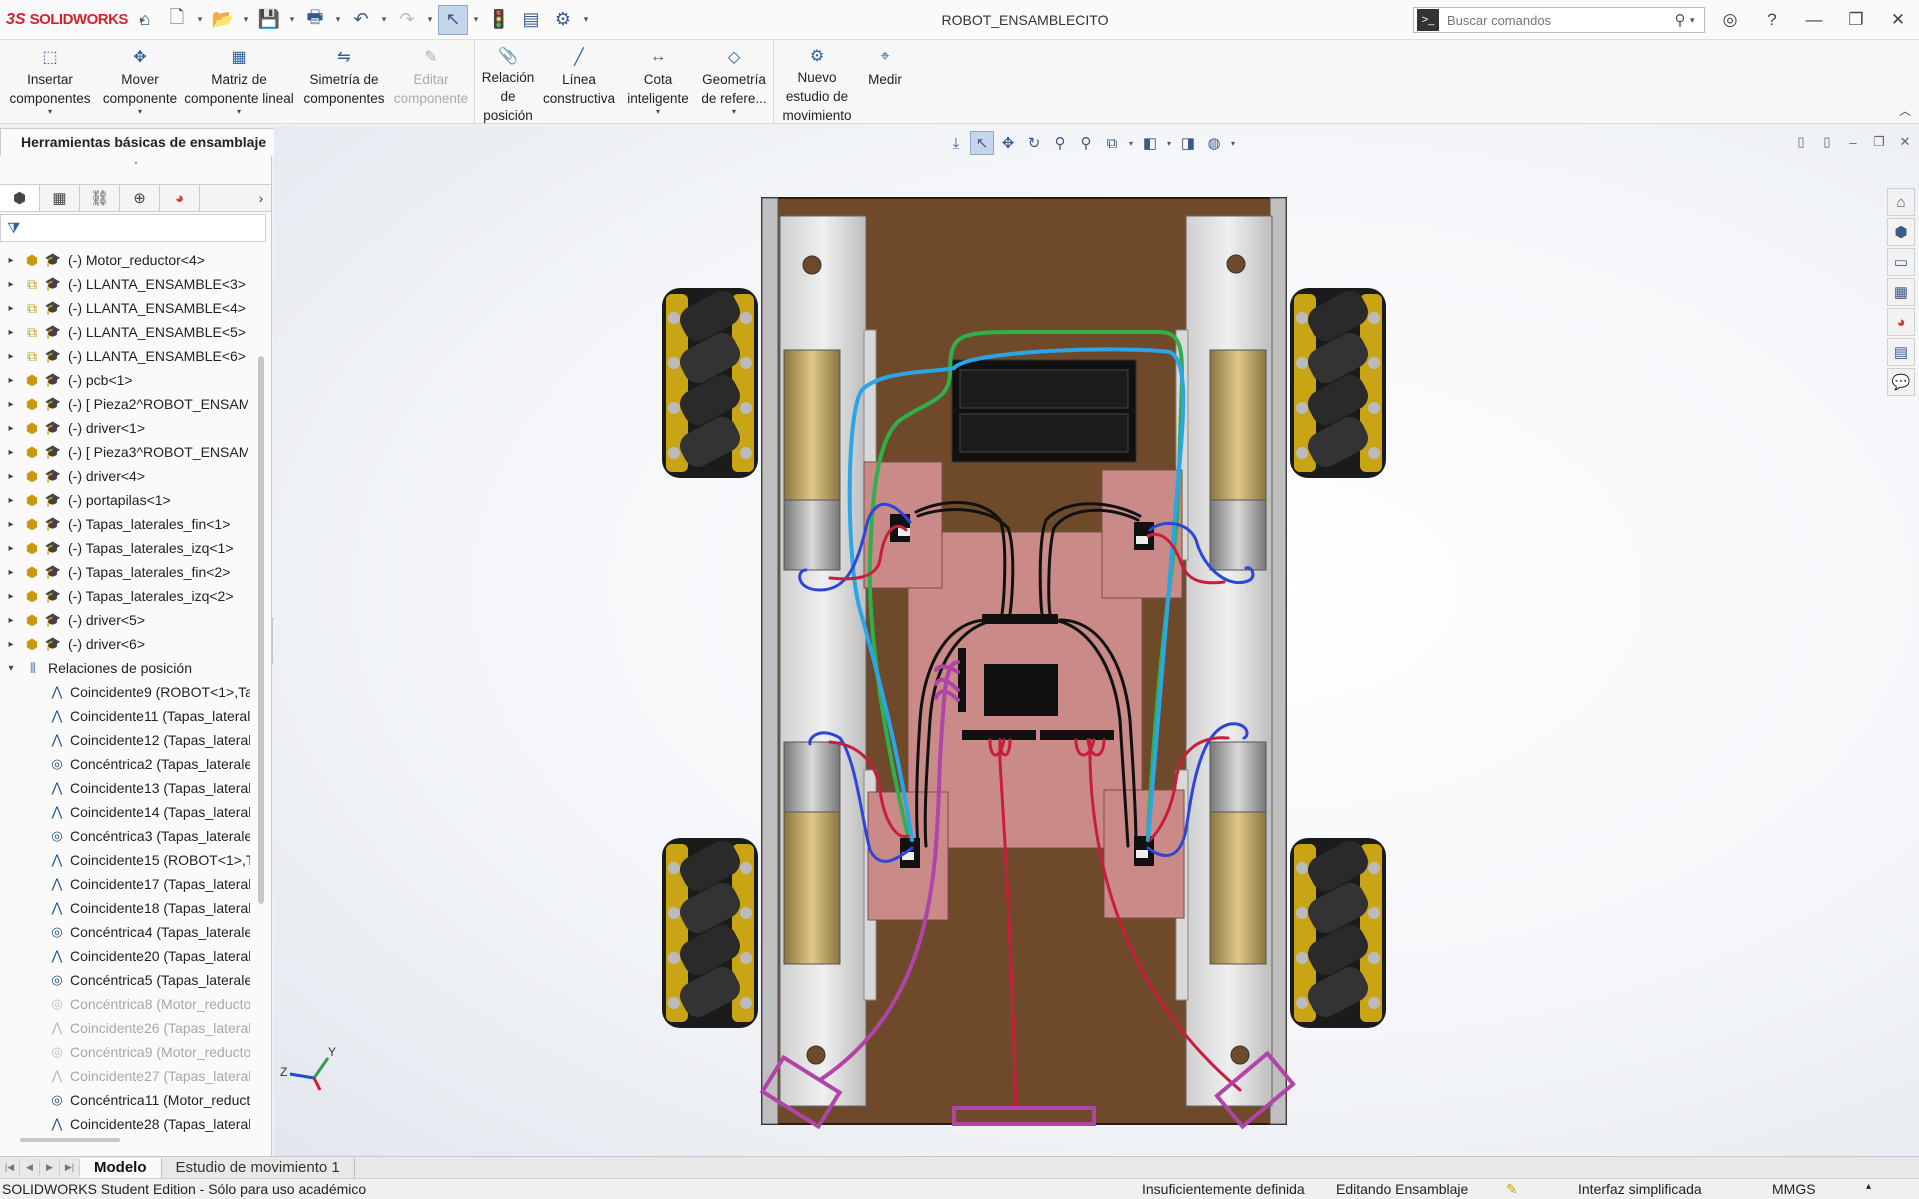  Describe the element at coordinates (1034, 143) in the screenshot. I see `rotate-icon: ↻` at that location.